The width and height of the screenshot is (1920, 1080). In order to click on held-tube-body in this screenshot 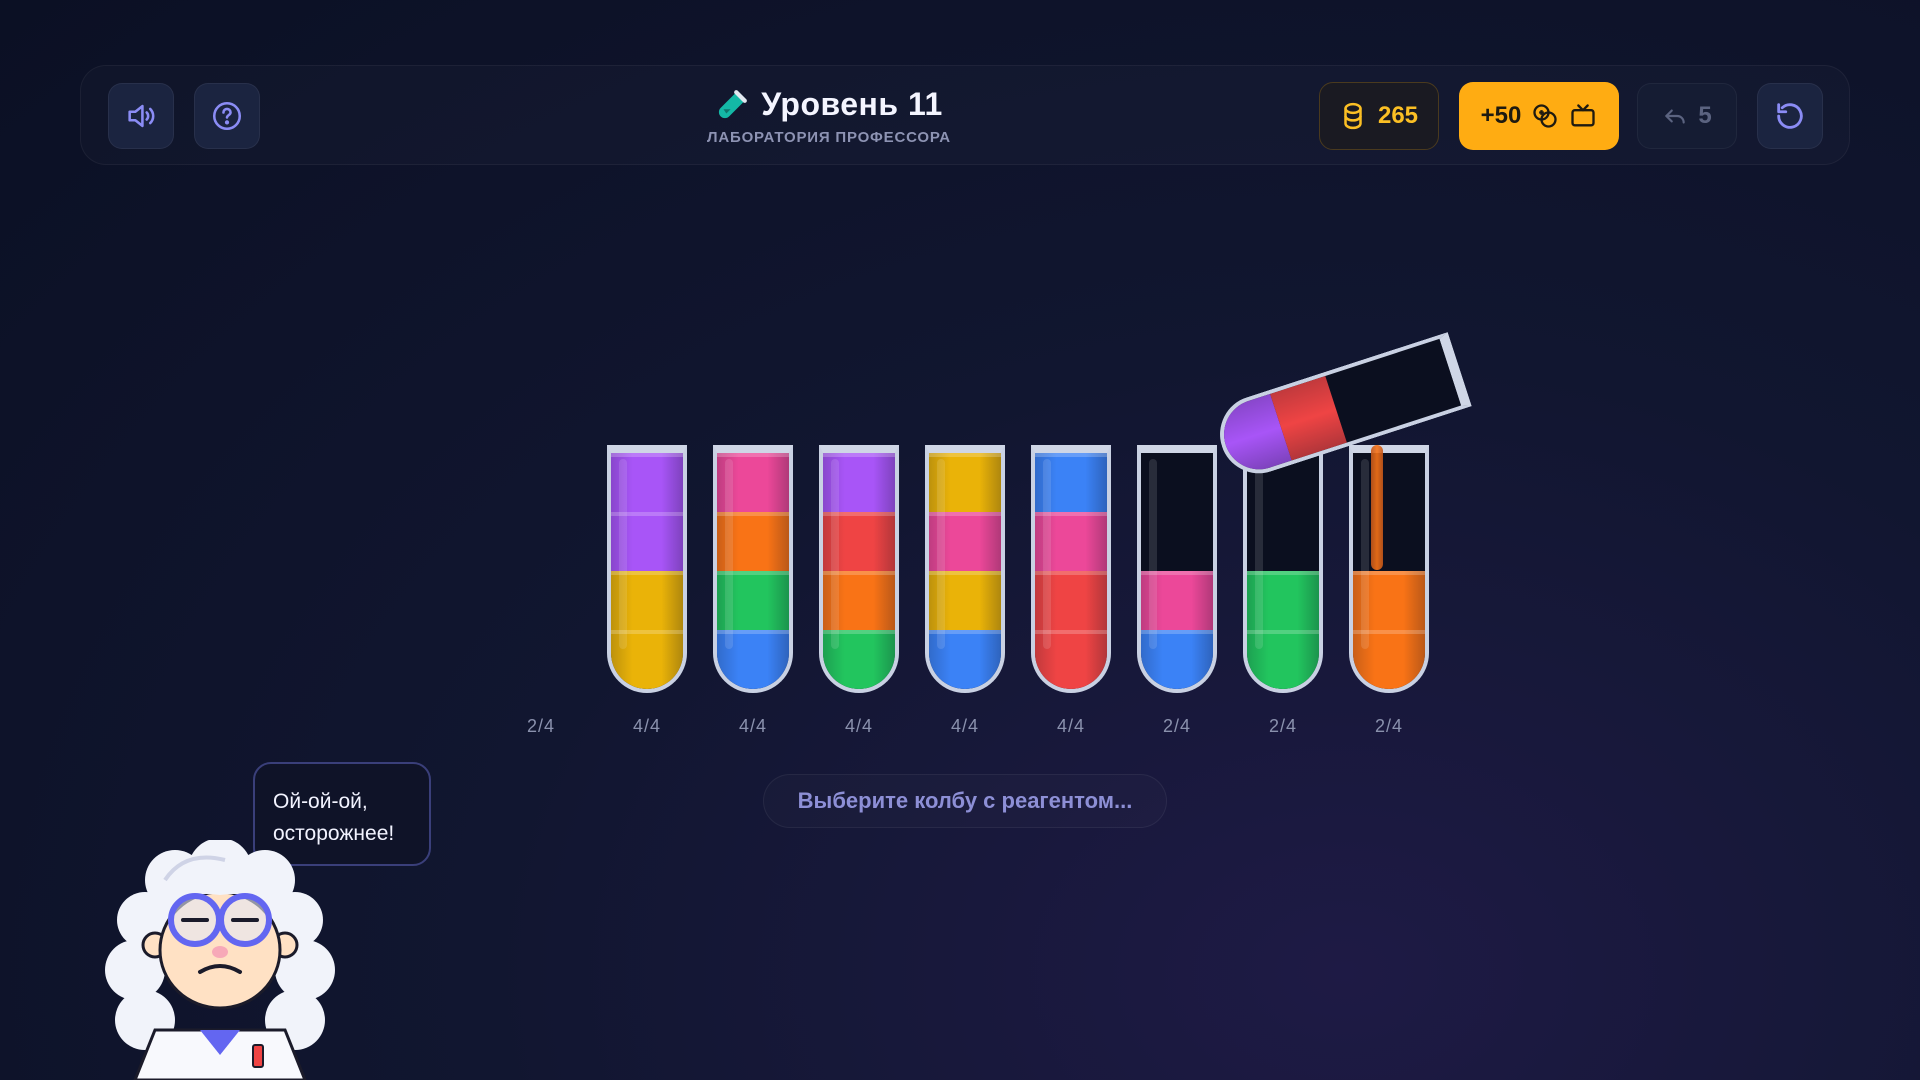, I will do `click(1340, 408)`.